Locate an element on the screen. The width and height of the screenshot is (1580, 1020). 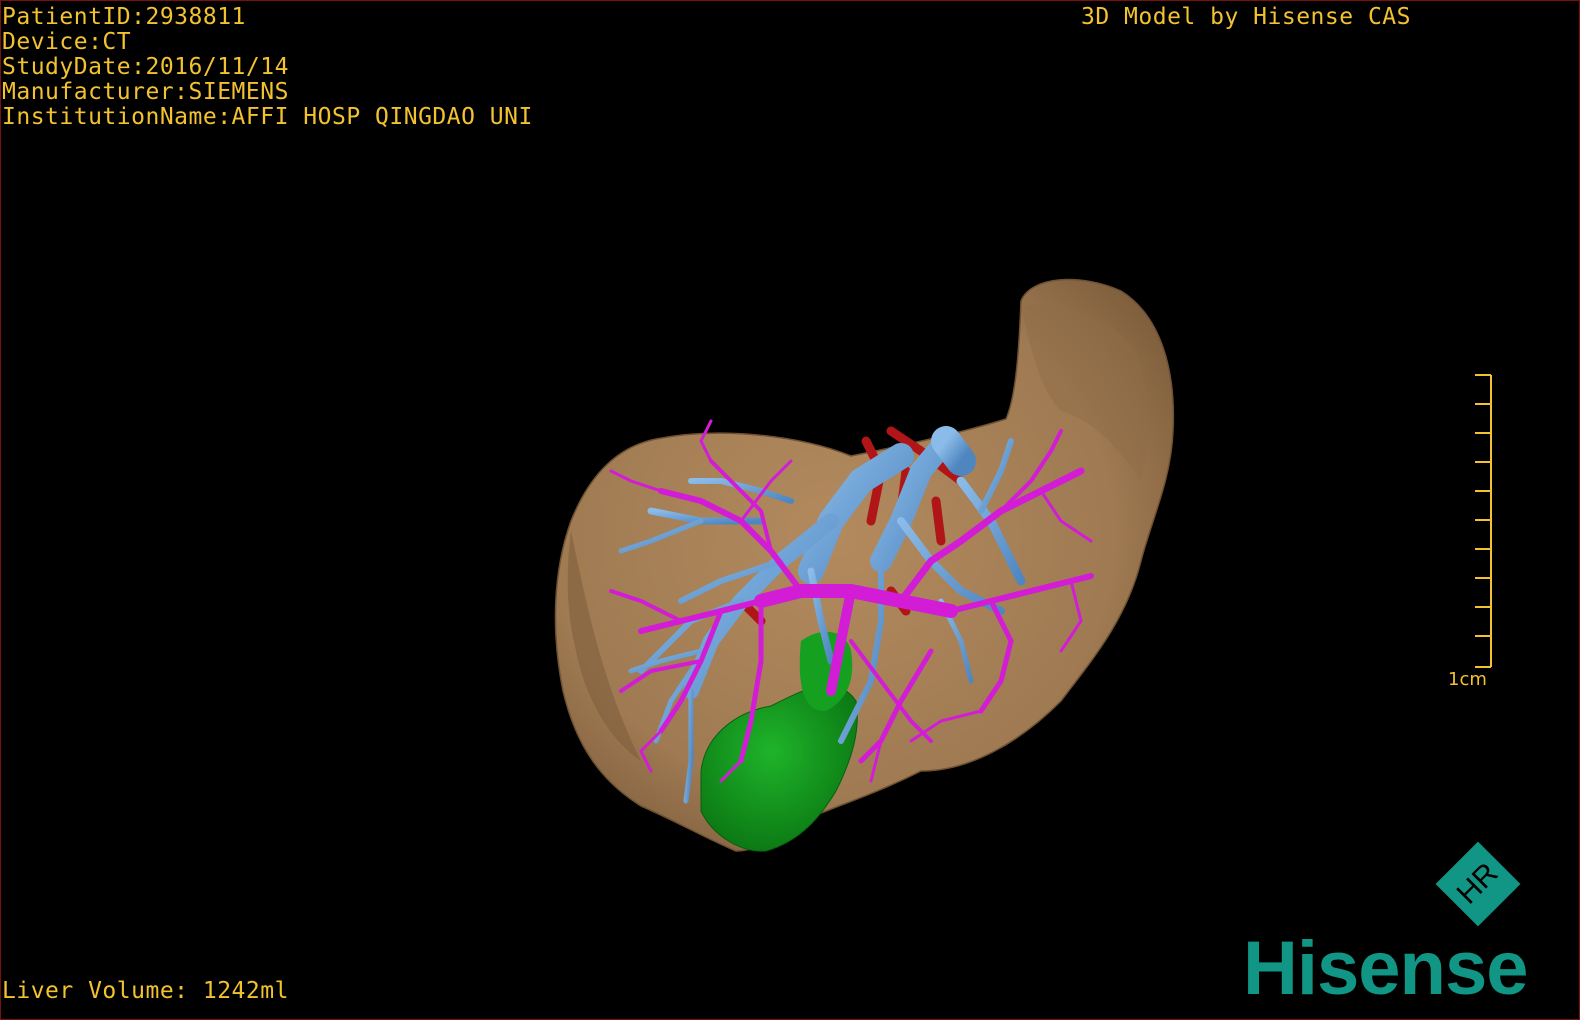
liver-volume-text: Liver Volume: 1242ml is located at coordinates (145, 991).